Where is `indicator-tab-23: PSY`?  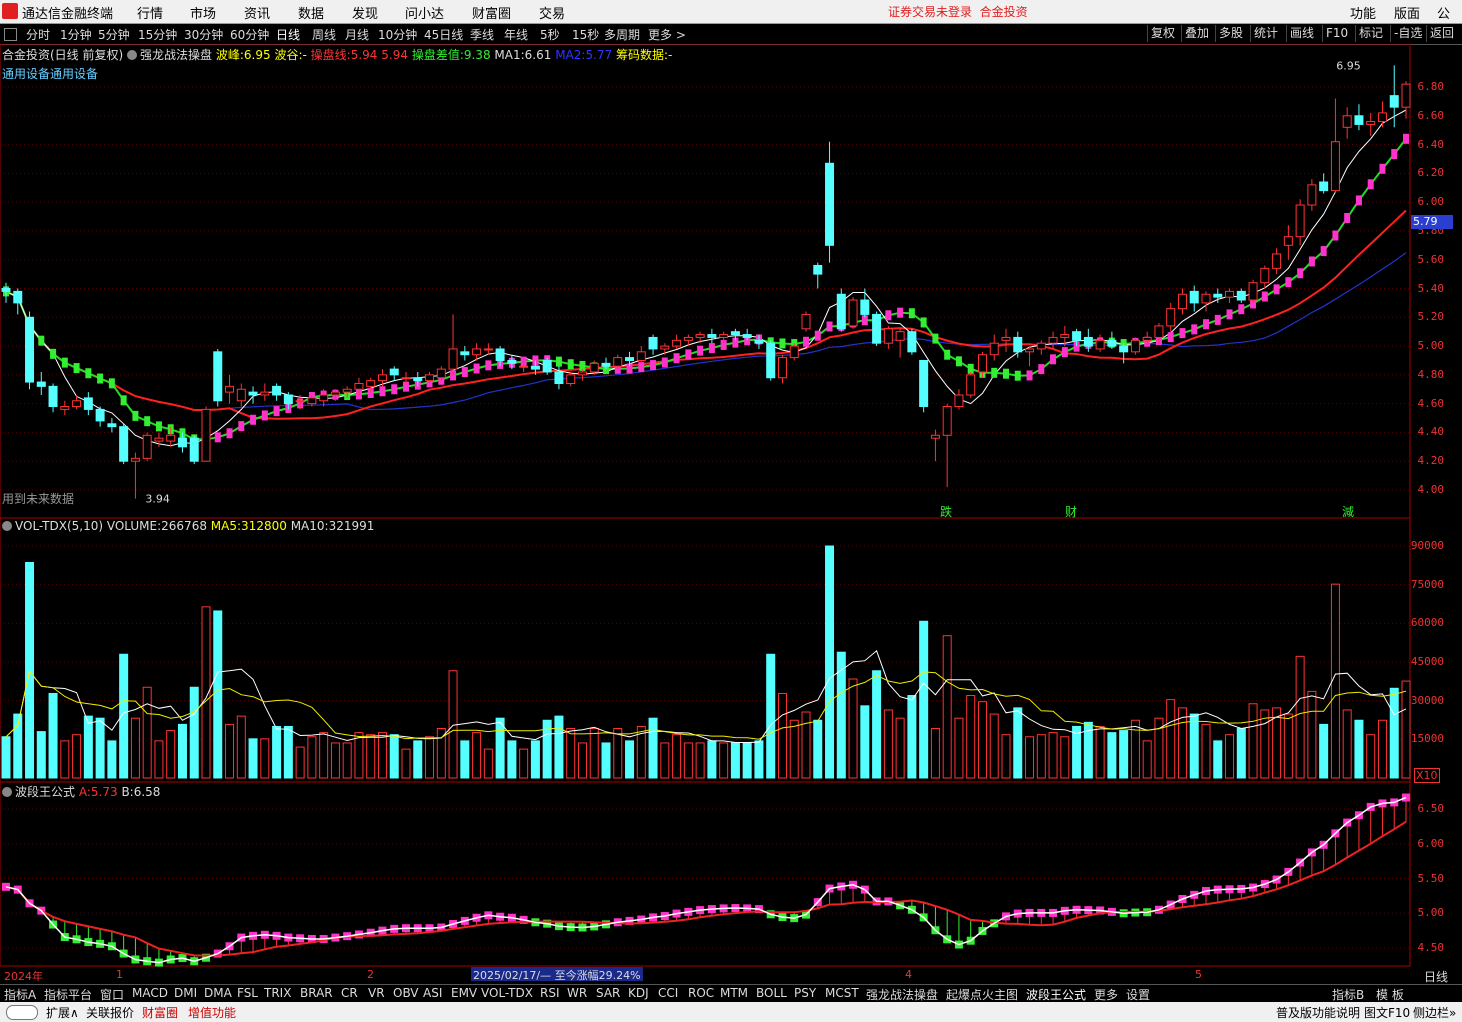 indicator-tab-23: PSY is located at coordinates (805, 993).